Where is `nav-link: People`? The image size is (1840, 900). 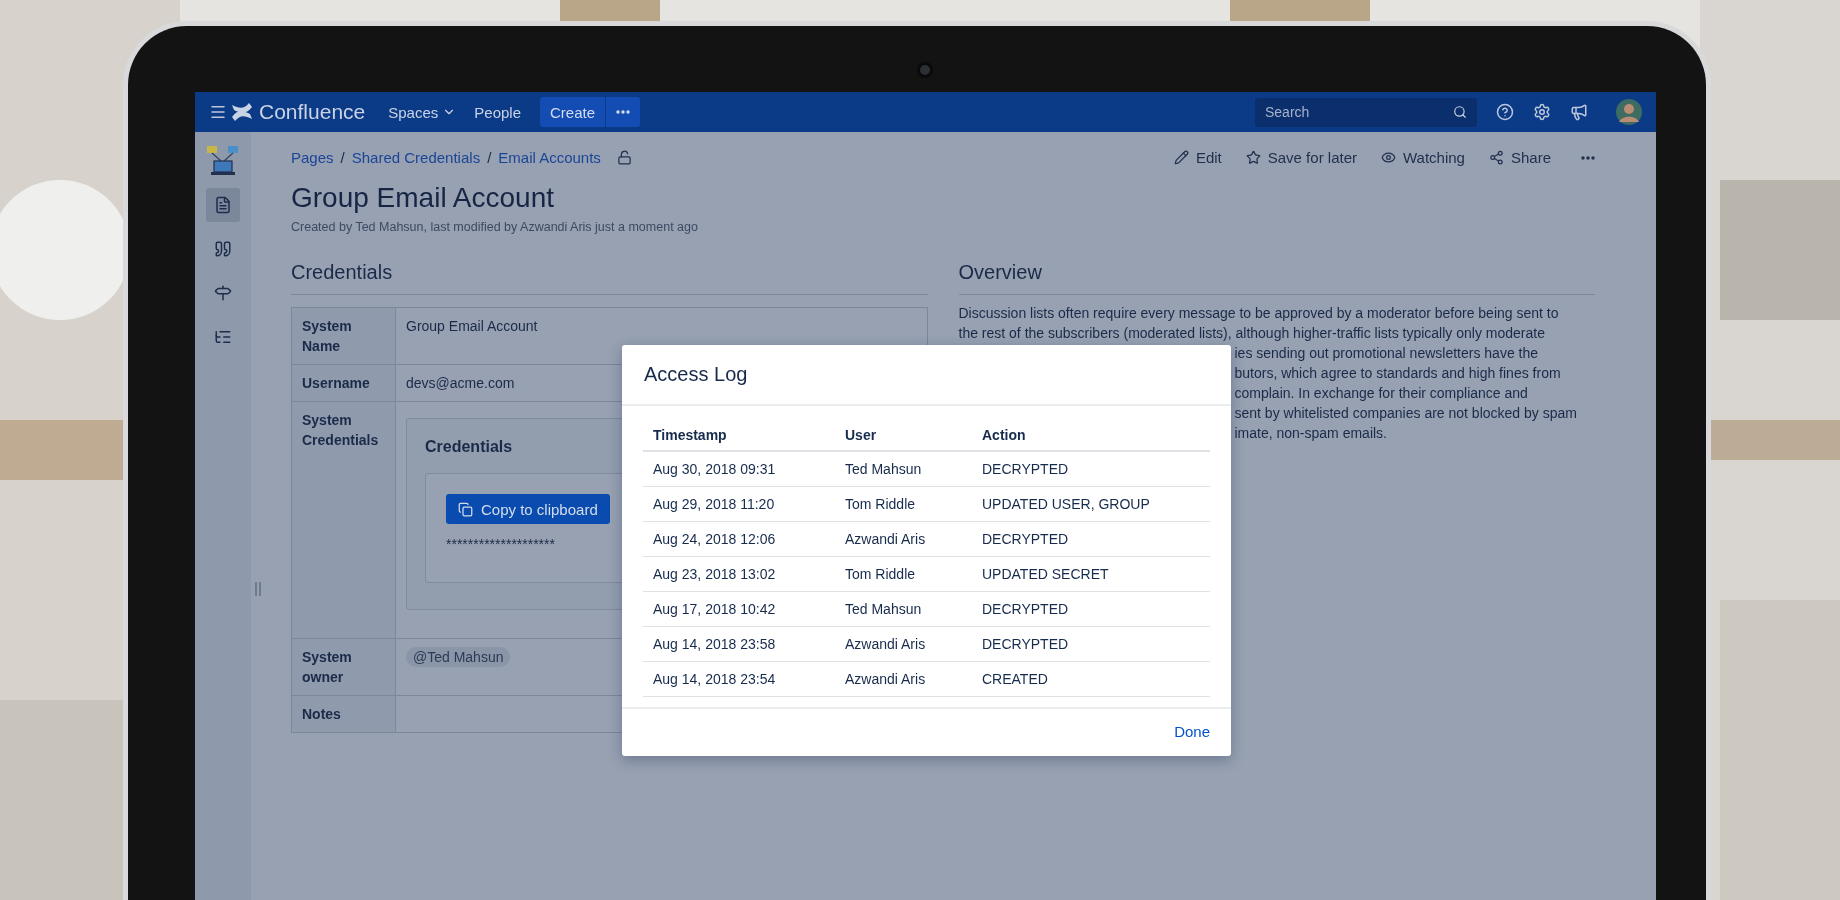
nav-link: People is located at coordinates (497, 112).